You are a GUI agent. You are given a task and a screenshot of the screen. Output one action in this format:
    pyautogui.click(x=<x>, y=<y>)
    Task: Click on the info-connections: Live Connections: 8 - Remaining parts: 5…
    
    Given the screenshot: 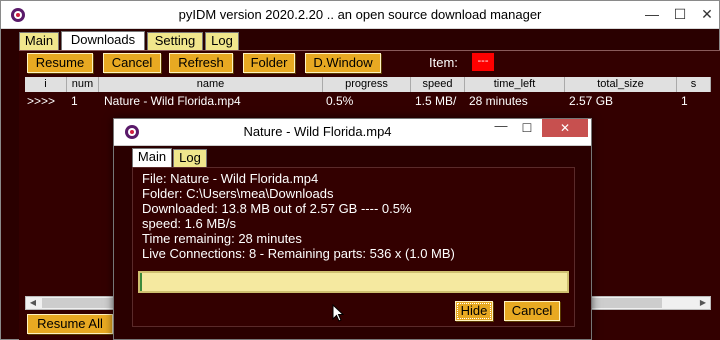 What is the action you would take?
    pyautogui.click(x=298, y=253)
    